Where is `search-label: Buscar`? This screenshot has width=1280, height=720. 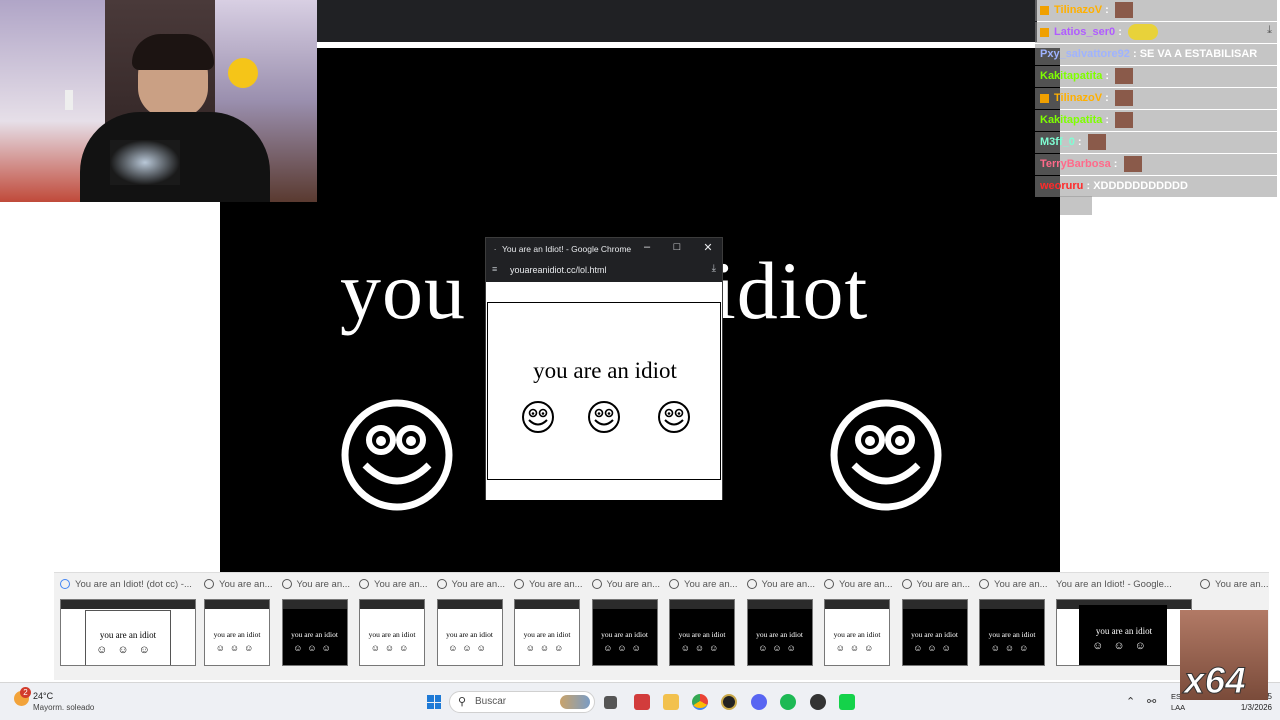
search-label: Buscar is located at coordinates (491, 701).